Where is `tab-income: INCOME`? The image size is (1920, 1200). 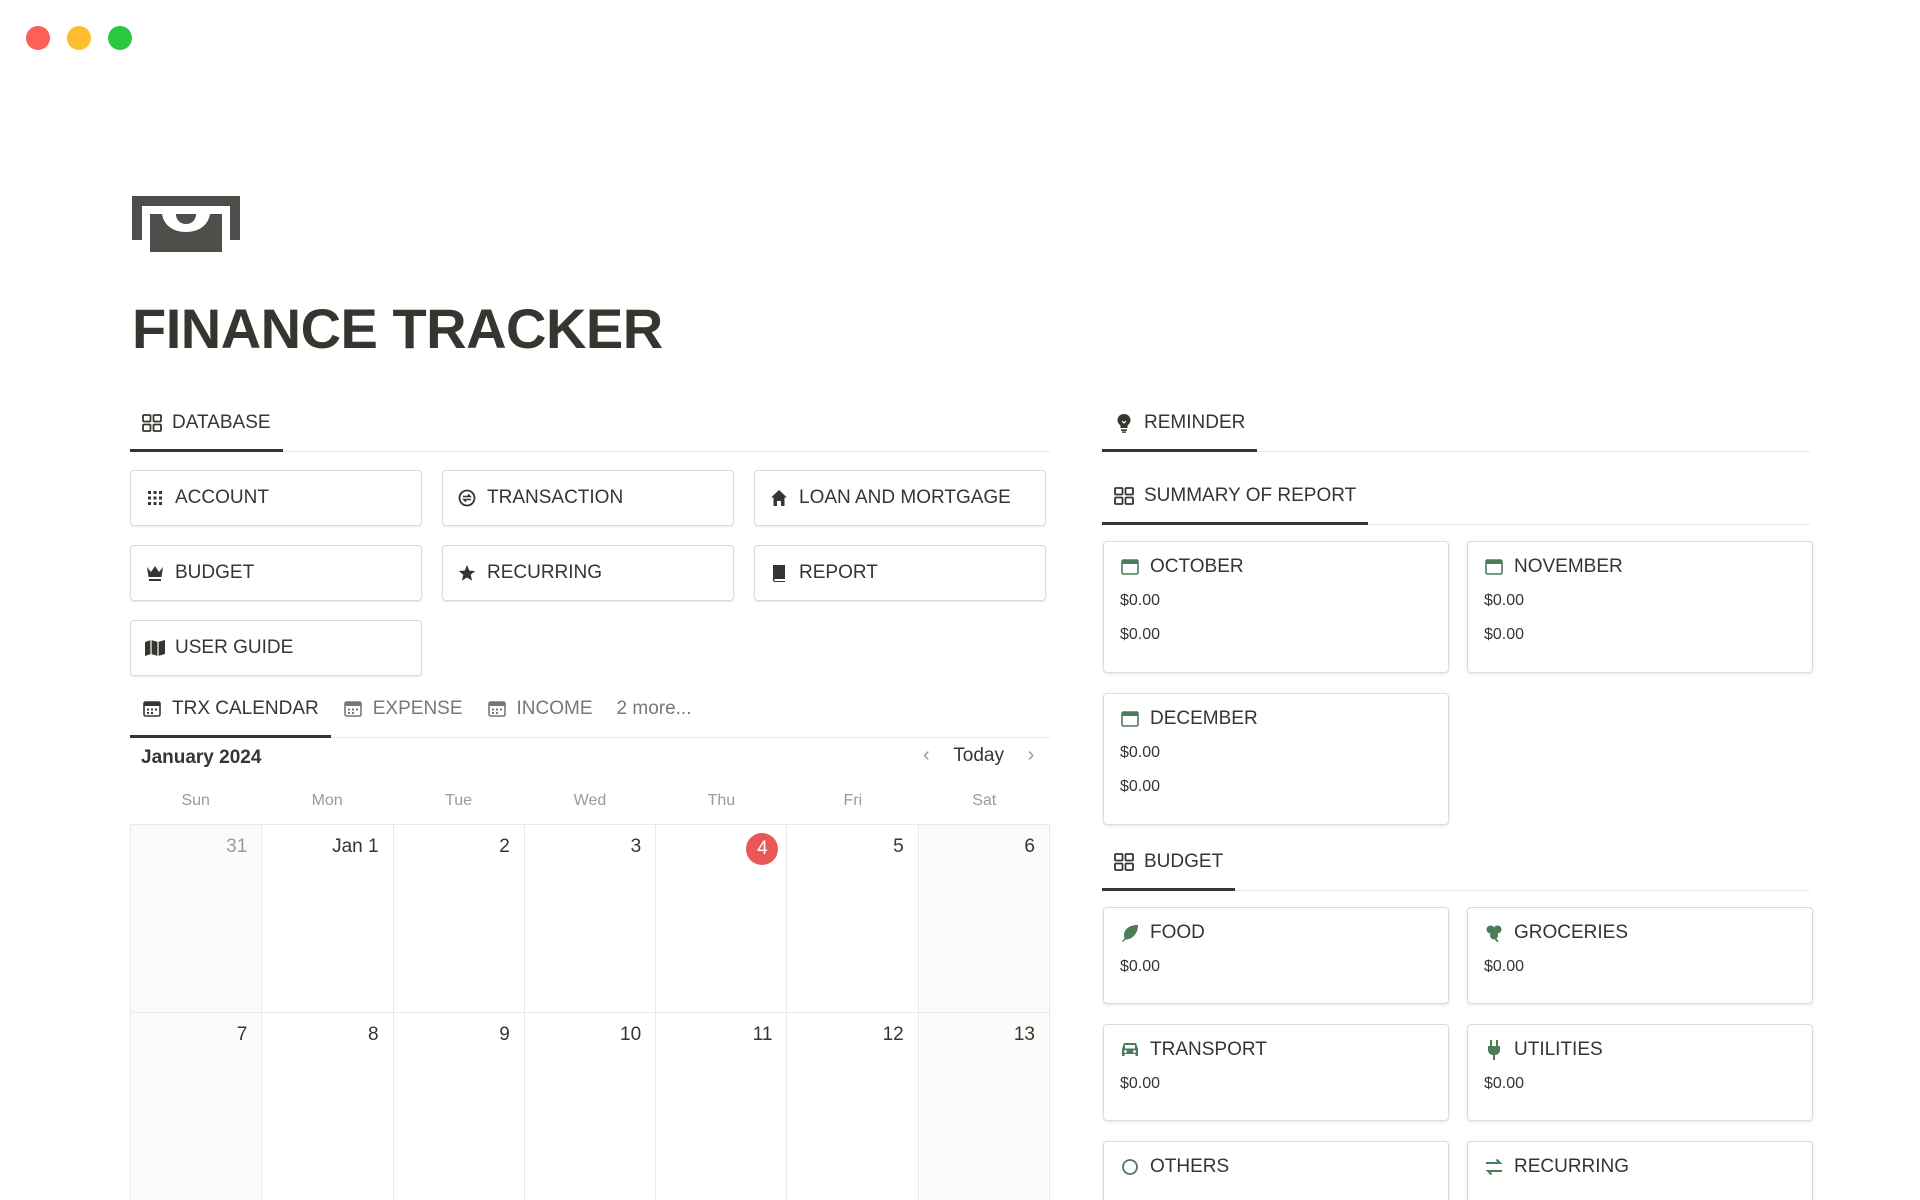 tab-income: INCOME is located at coordinates (540, 709).